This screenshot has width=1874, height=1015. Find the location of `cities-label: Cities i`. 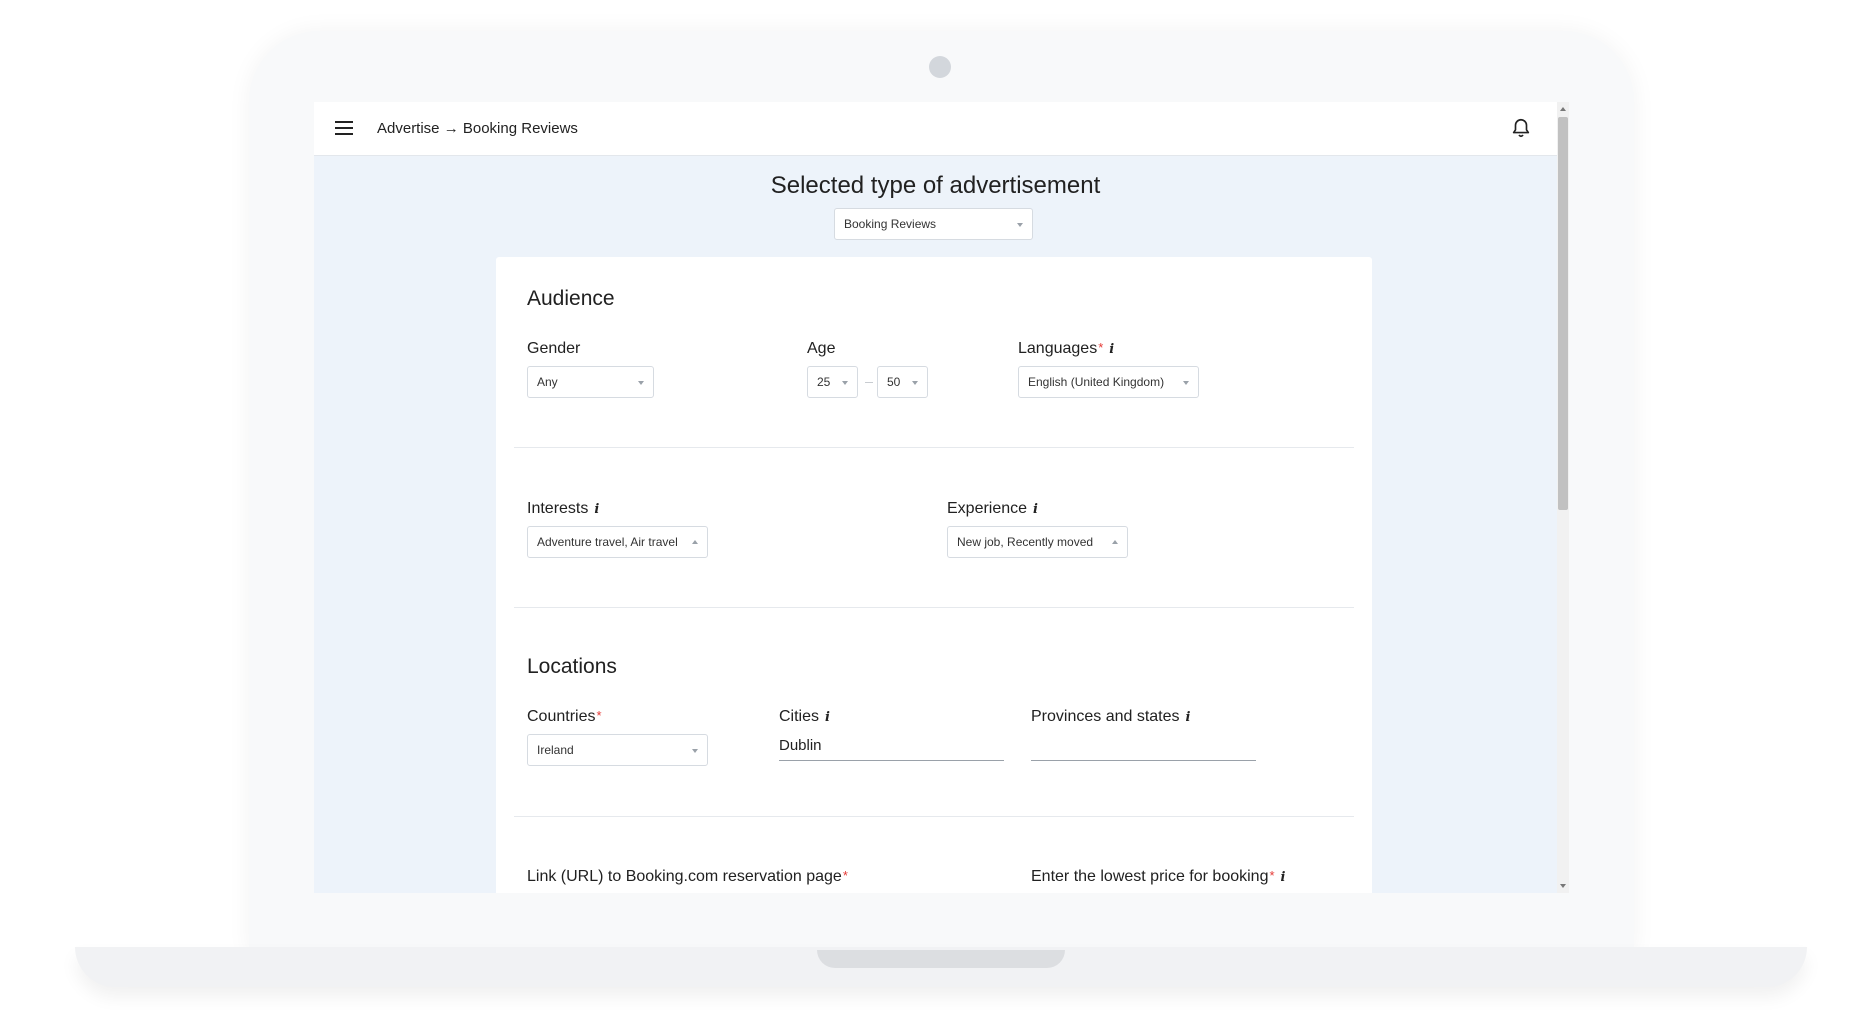

cities-label: Cities i is located at coordinates (804, 716).